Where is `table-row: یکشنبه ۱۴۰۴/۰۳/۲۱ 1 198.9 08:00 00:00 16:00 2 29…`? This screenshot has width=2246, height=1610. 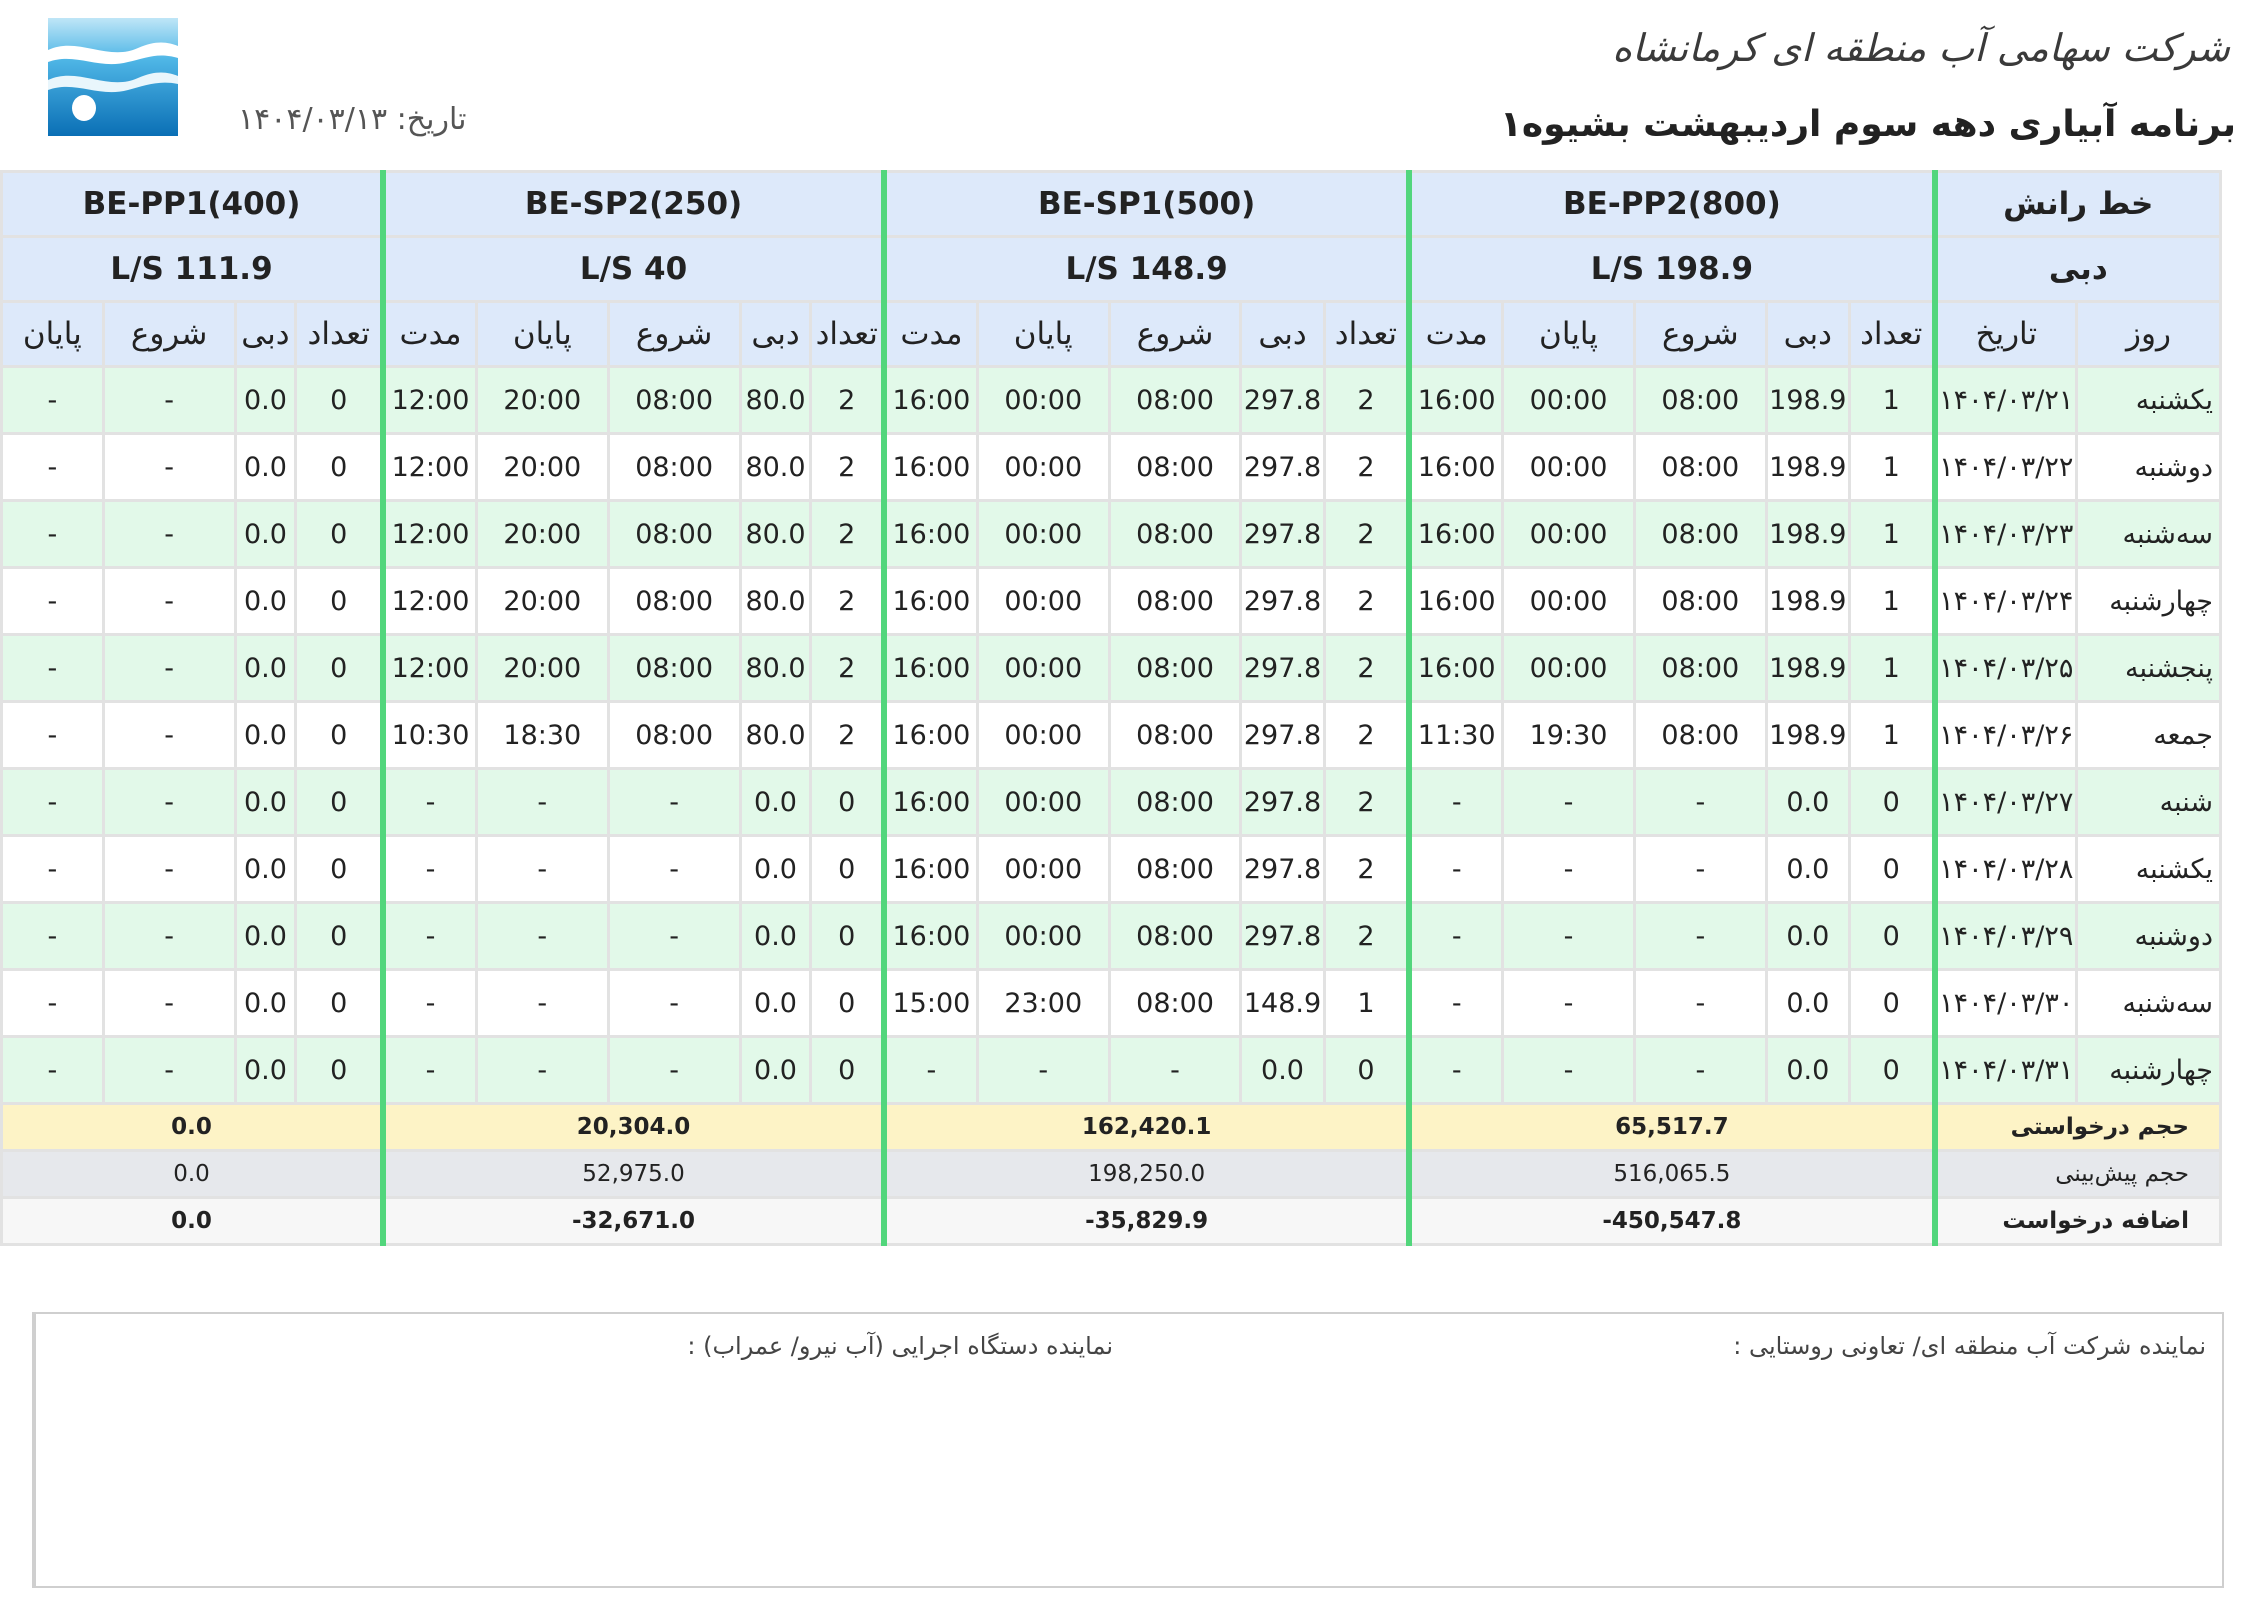
table-row: یکشنبه ۱۴۰۴/۰۳/۲۱ 1 198.9 08:00 00:00 16:00 2 29… is located at coordinates (1111, 400).